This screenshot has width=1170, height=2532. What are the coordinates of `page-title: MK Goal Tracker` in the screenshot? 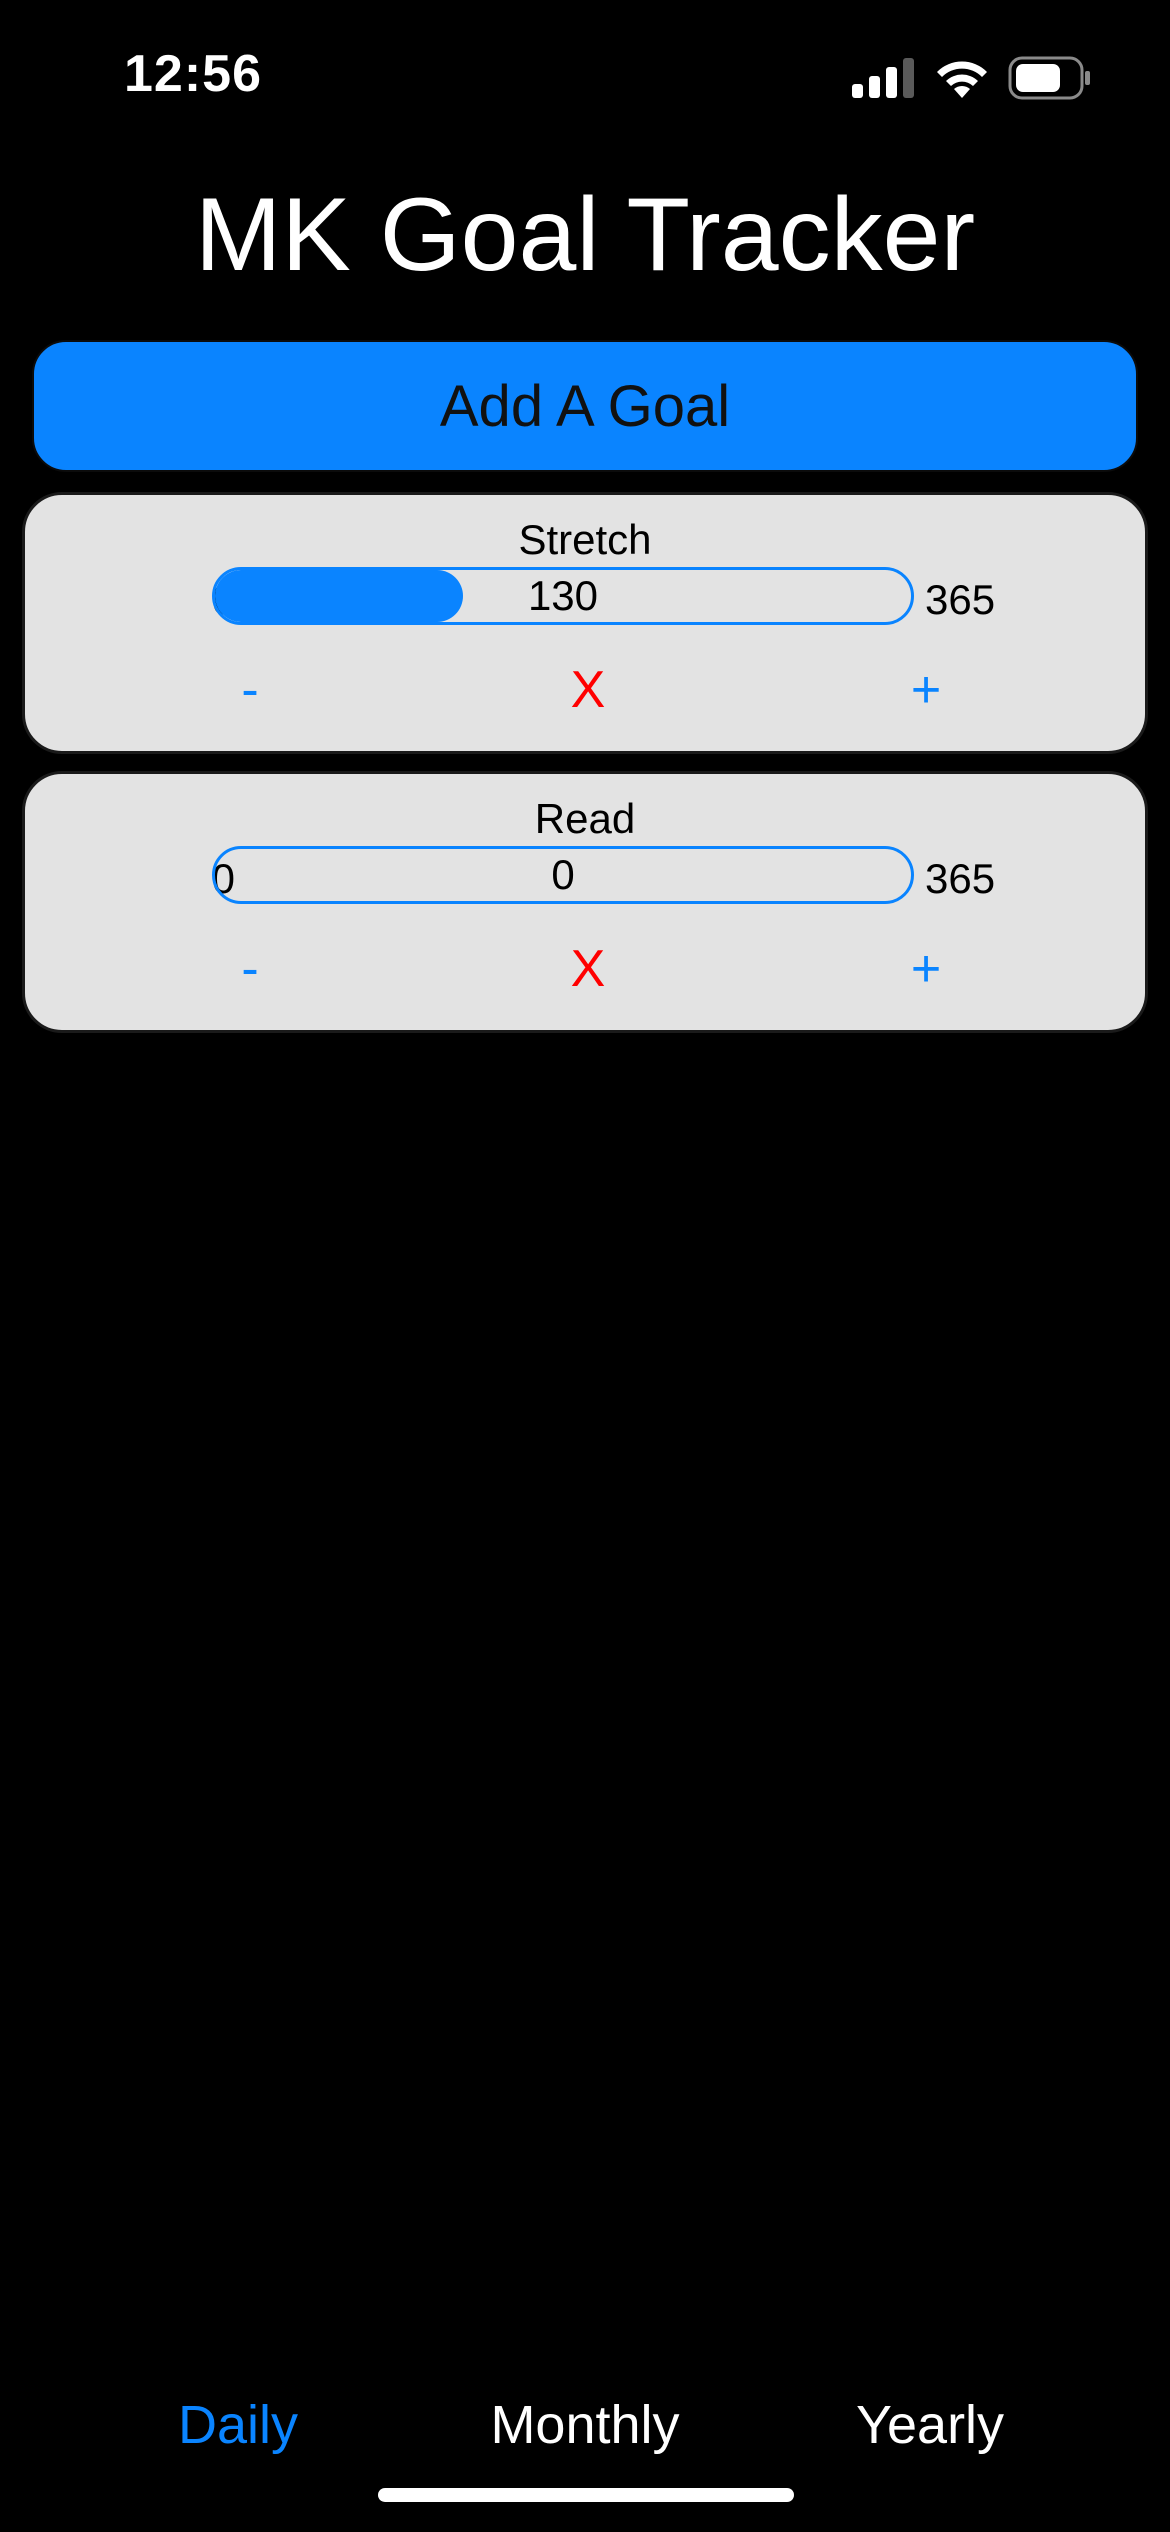 It's located at (585, 235).